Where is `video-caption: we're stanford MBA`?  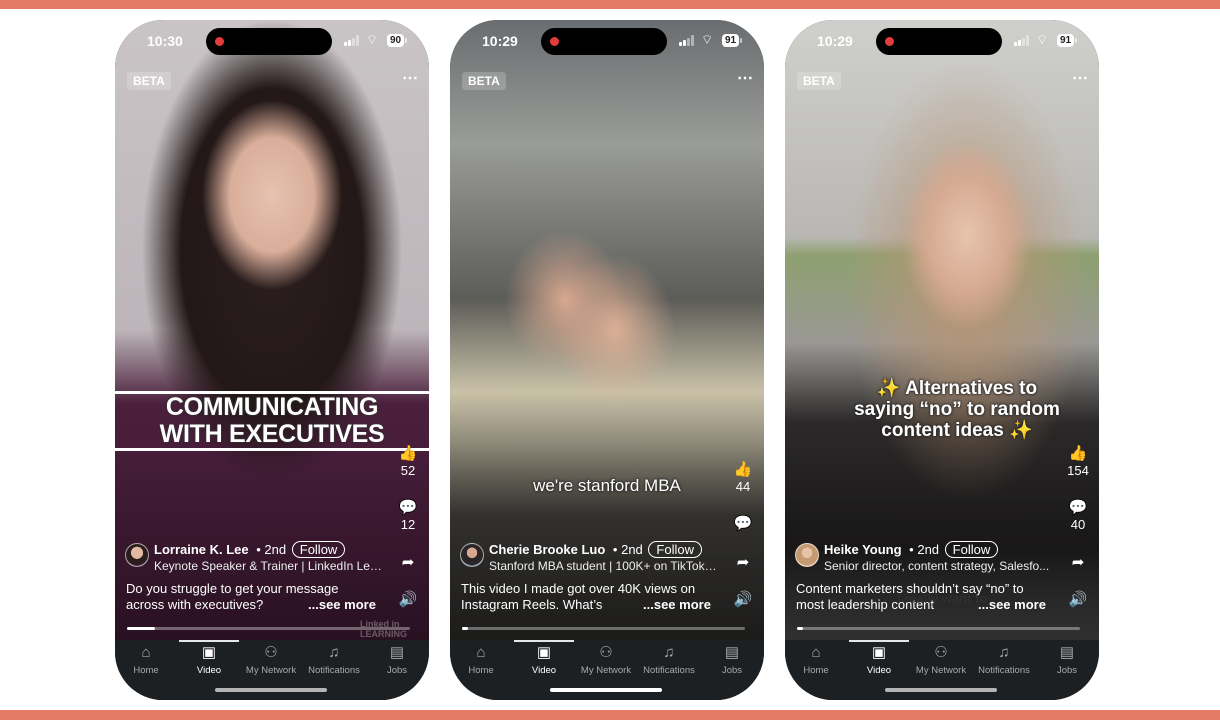
video-caption: we're stanford MBA is located at coordinates (607, 485).